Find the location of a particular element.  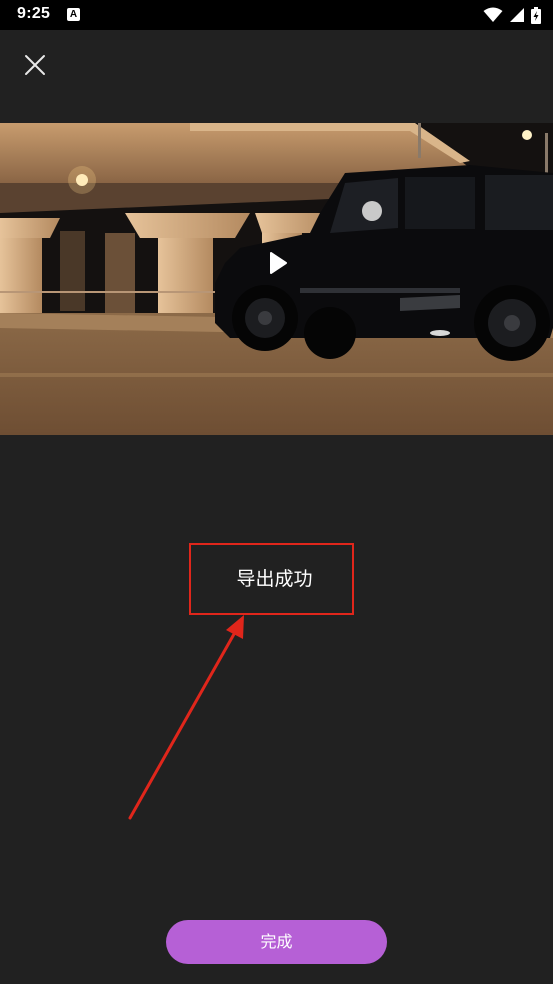

close-icon is located at coordinates (35, 65).